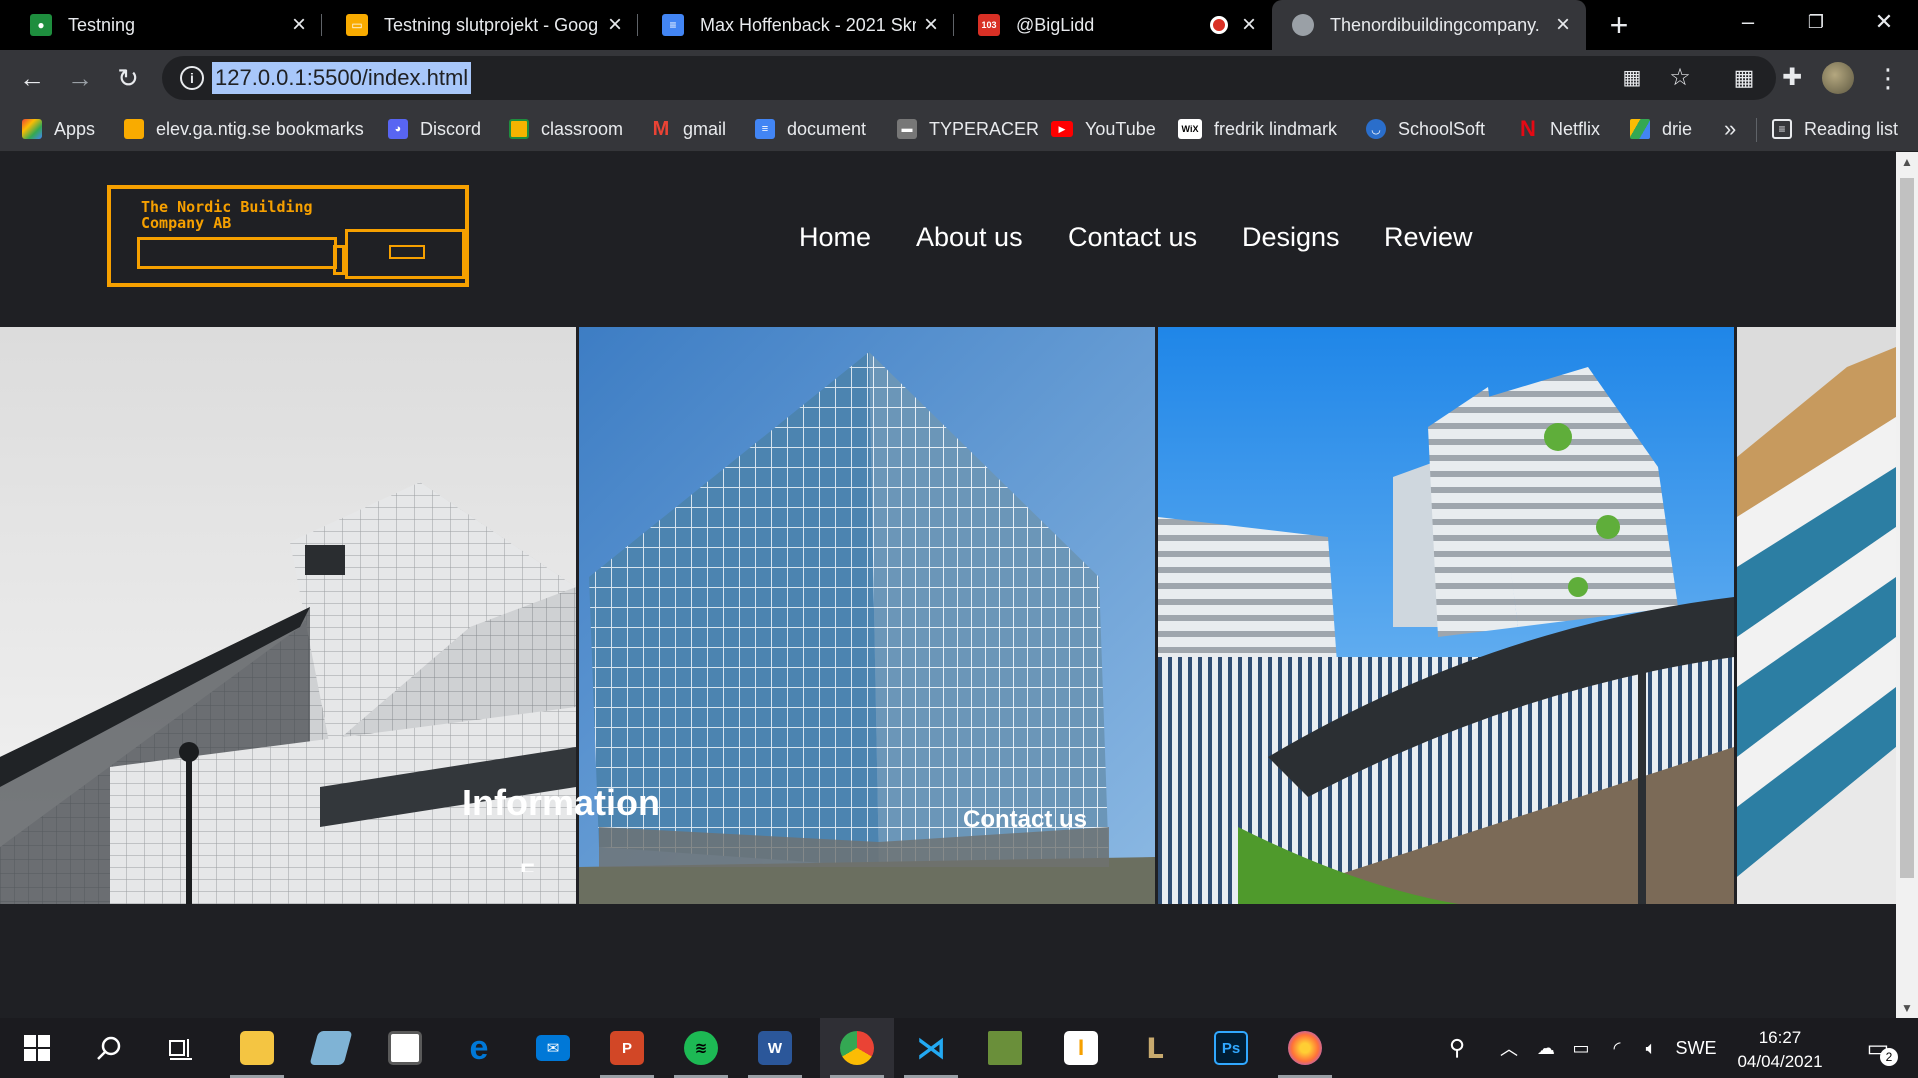 The image size is (1918, 1078). Describe the element at coordinates (339, 260) in the screenshot. I see `logo-shape` at that location.